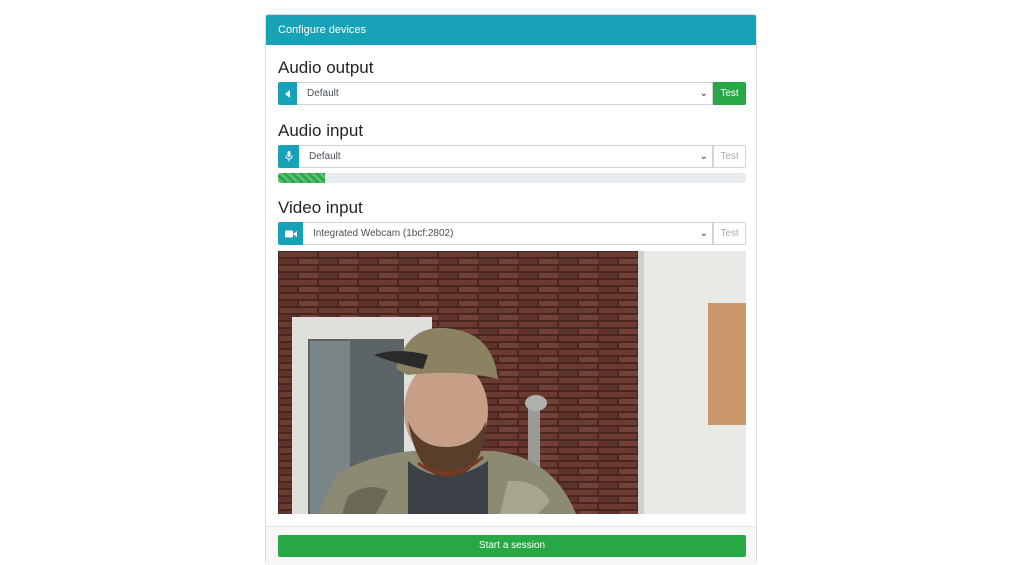 The image size is (1024, 565). Describe the element at coordinates (511, 30) in the screenshot. I see `card-header: Configure devices` at that location.